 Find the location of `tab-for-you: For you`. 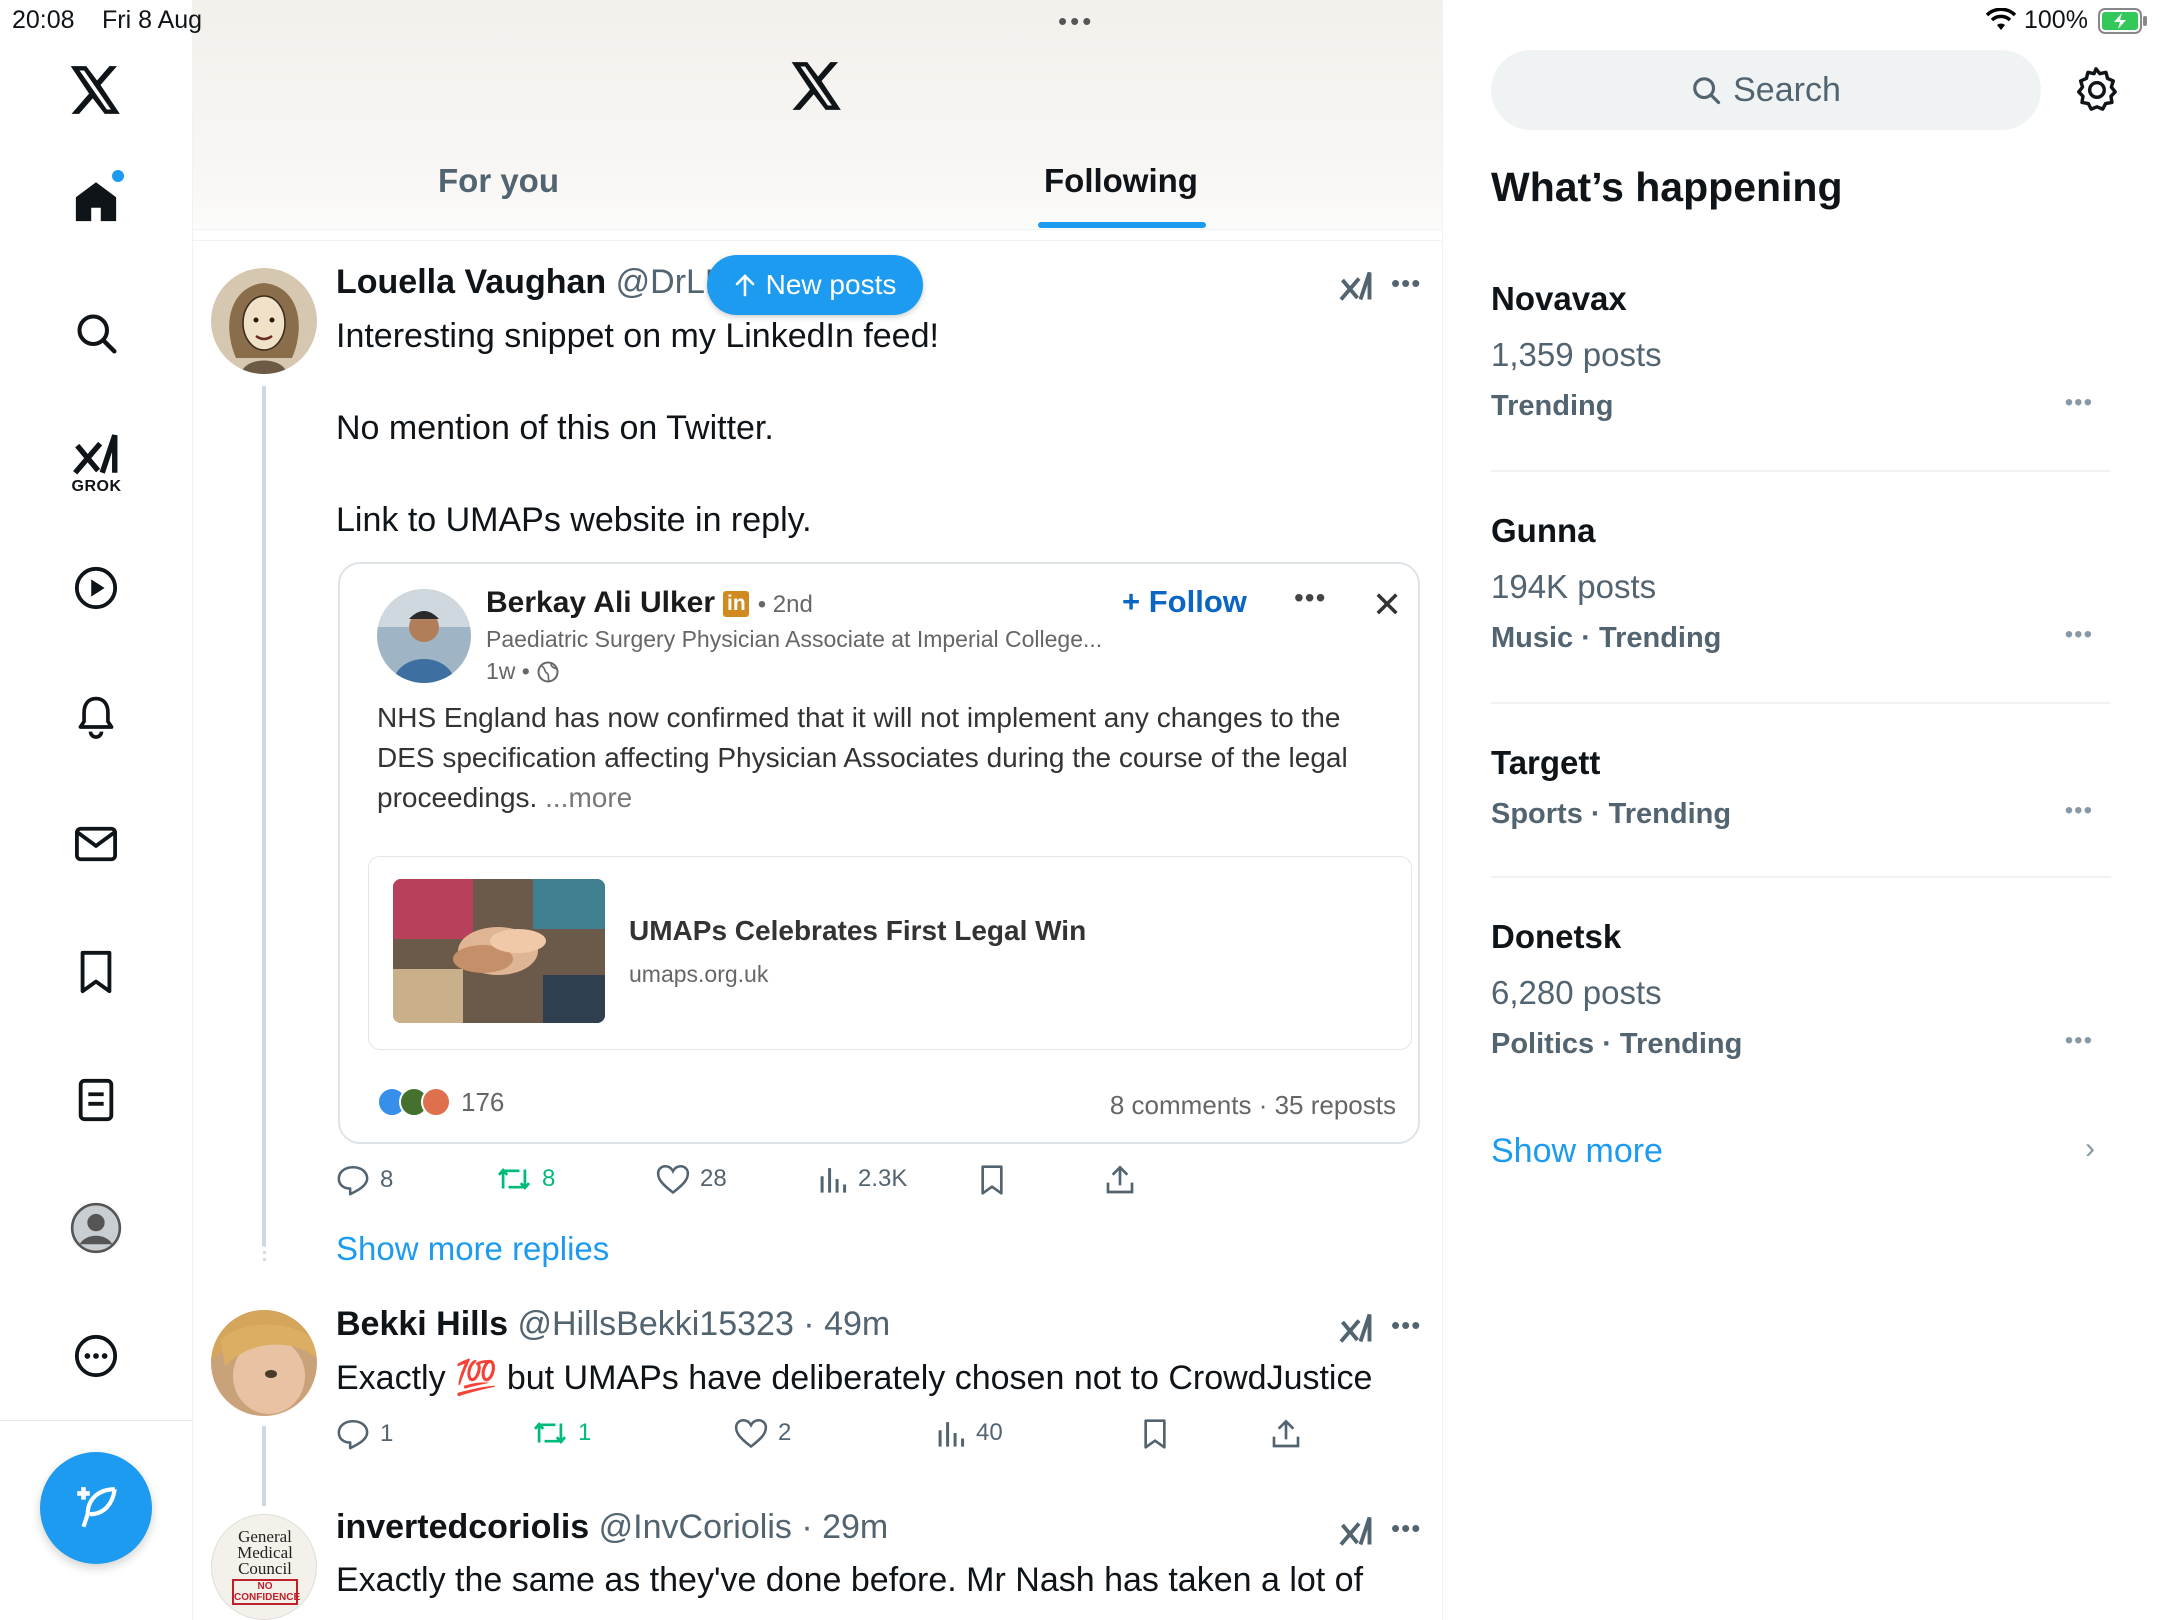

tab-for-you: For you is located at coordinates (498, 181).